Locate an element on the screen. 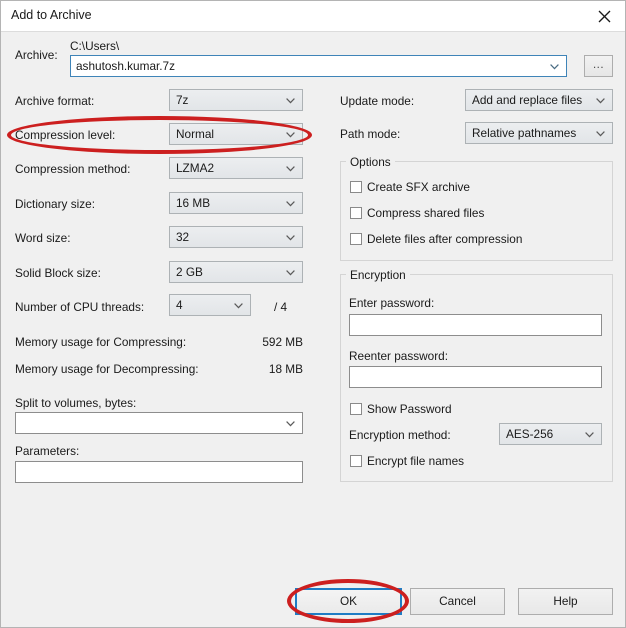 The image size is (626, 628). solid-block-size-label: Solid Block size: is located at coordinates (58, 273).